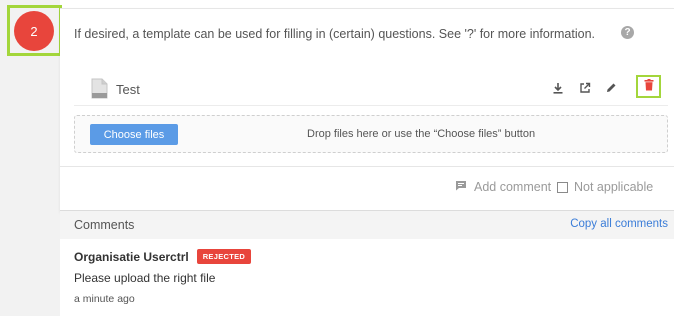  What do you see at coordinates (585, 88) in the screenshot?
I see `open-external-icon` at bounding box center [585, 88].